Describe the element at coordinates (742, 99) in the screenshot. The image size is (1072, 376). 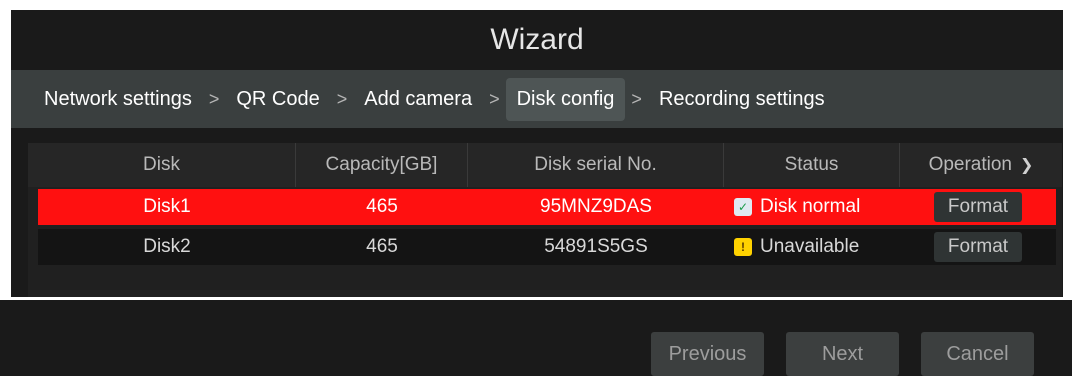
I see `breadcrumb-recording-settings: Recording settings` at that location.